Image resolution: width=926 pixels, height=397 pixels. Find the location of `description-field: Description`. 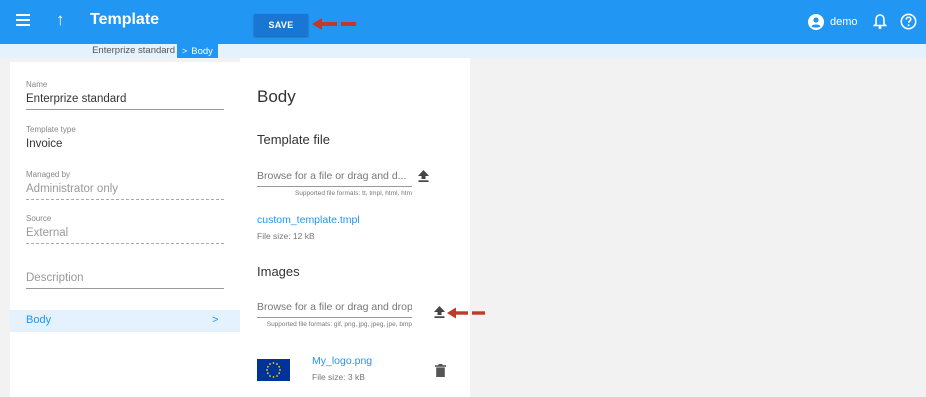

description-field: Description is located at coordinates (125, 278).